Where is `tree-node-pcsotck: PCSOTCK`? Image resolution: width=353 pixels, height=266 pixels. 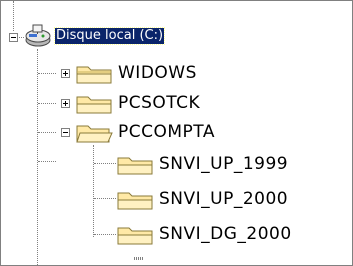 tree-node-pcsotck: PCSOTCK is located at coordinates (137, 103).